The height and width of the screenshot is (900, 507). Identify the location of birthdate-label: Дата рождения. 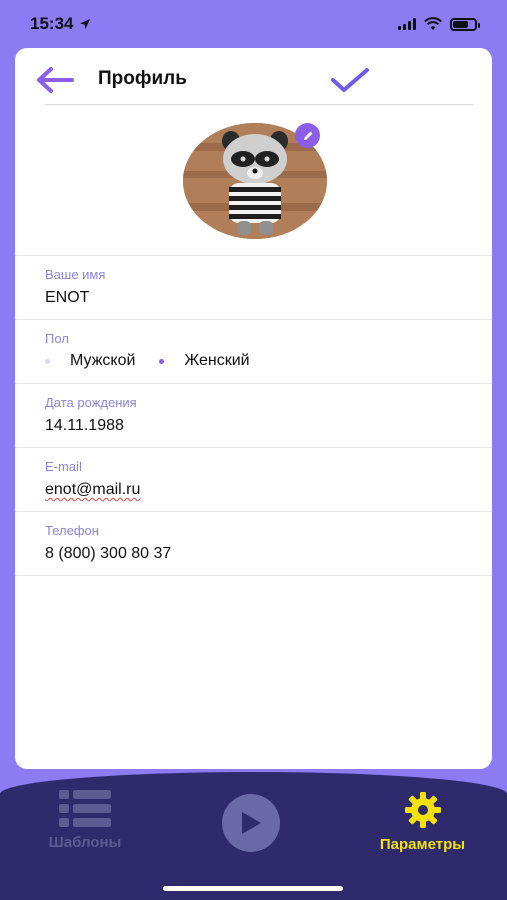
(91, 402).